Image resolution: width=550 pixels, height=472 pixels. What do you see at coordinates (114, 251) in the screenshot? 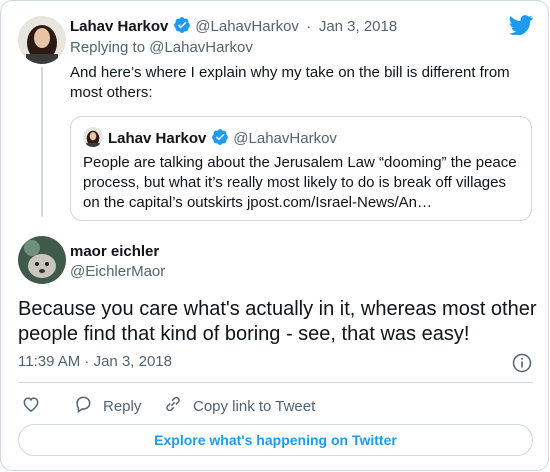
I see `author-name: maor eichler` at bounding box center [114, 251].